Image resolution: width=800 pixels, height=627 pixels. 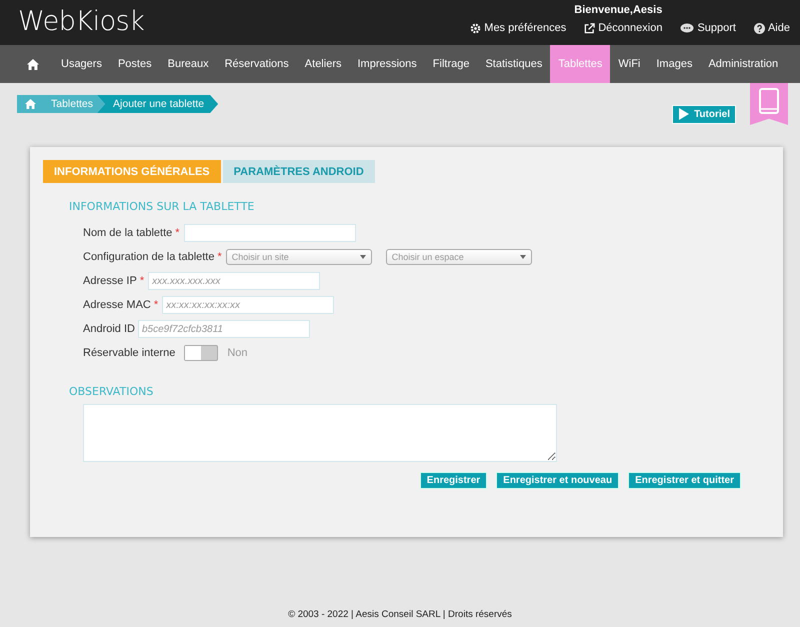 What do you see at coordinates (323, 64) in the screenshot?
I see `nav-tab: Ateliers` at bounding box center [323, 64].